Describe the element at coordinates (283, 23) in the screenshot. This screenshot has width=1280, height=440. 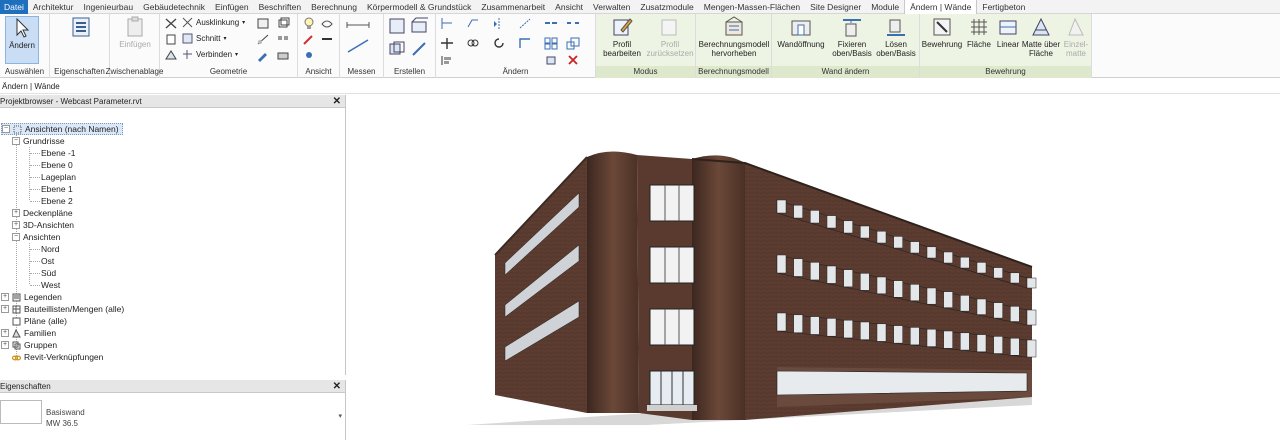
I see `cut-geometry-icon` at that location.